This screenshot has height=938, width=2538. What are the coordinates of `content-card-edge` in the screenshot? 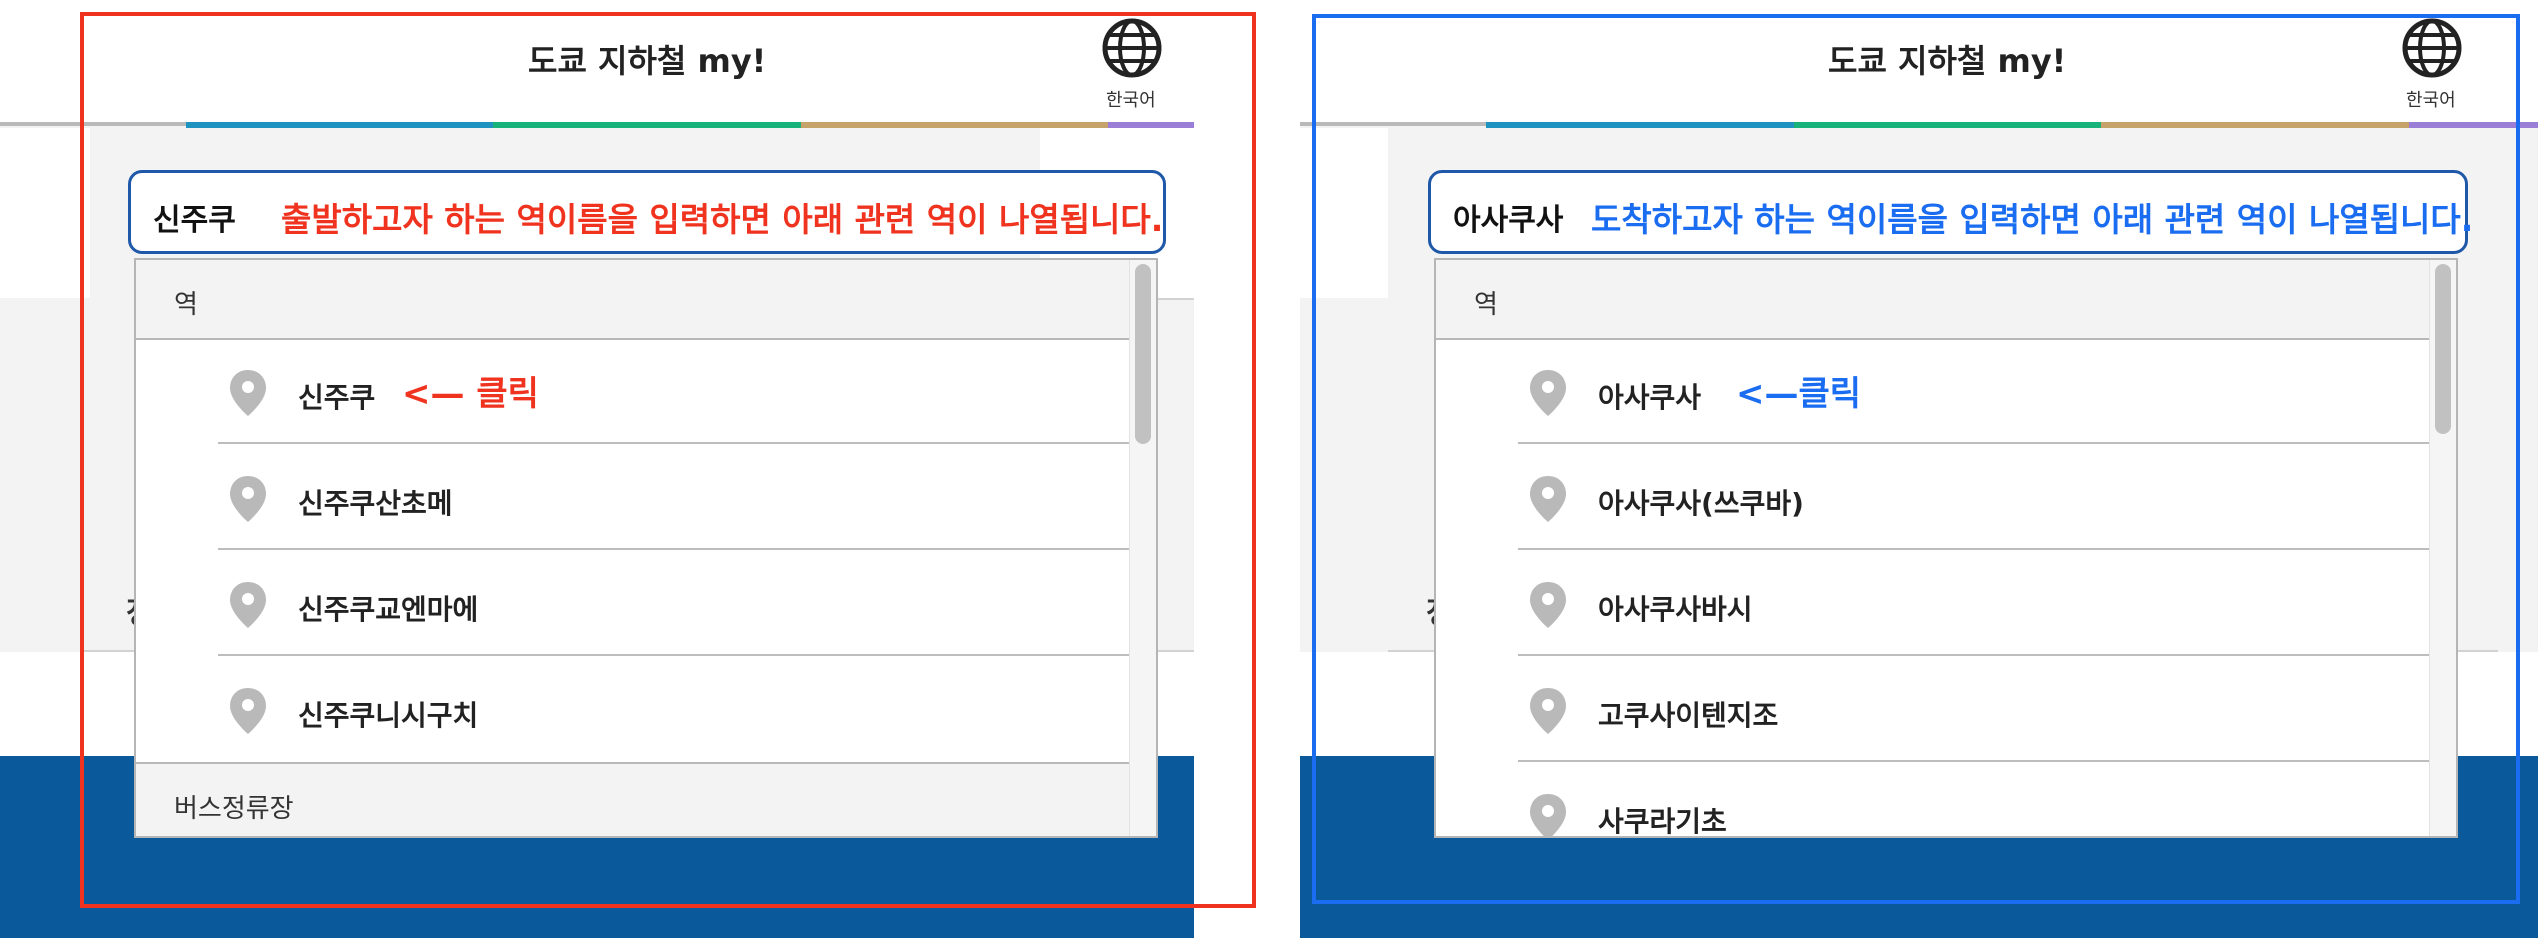 It's located at (45, 213).